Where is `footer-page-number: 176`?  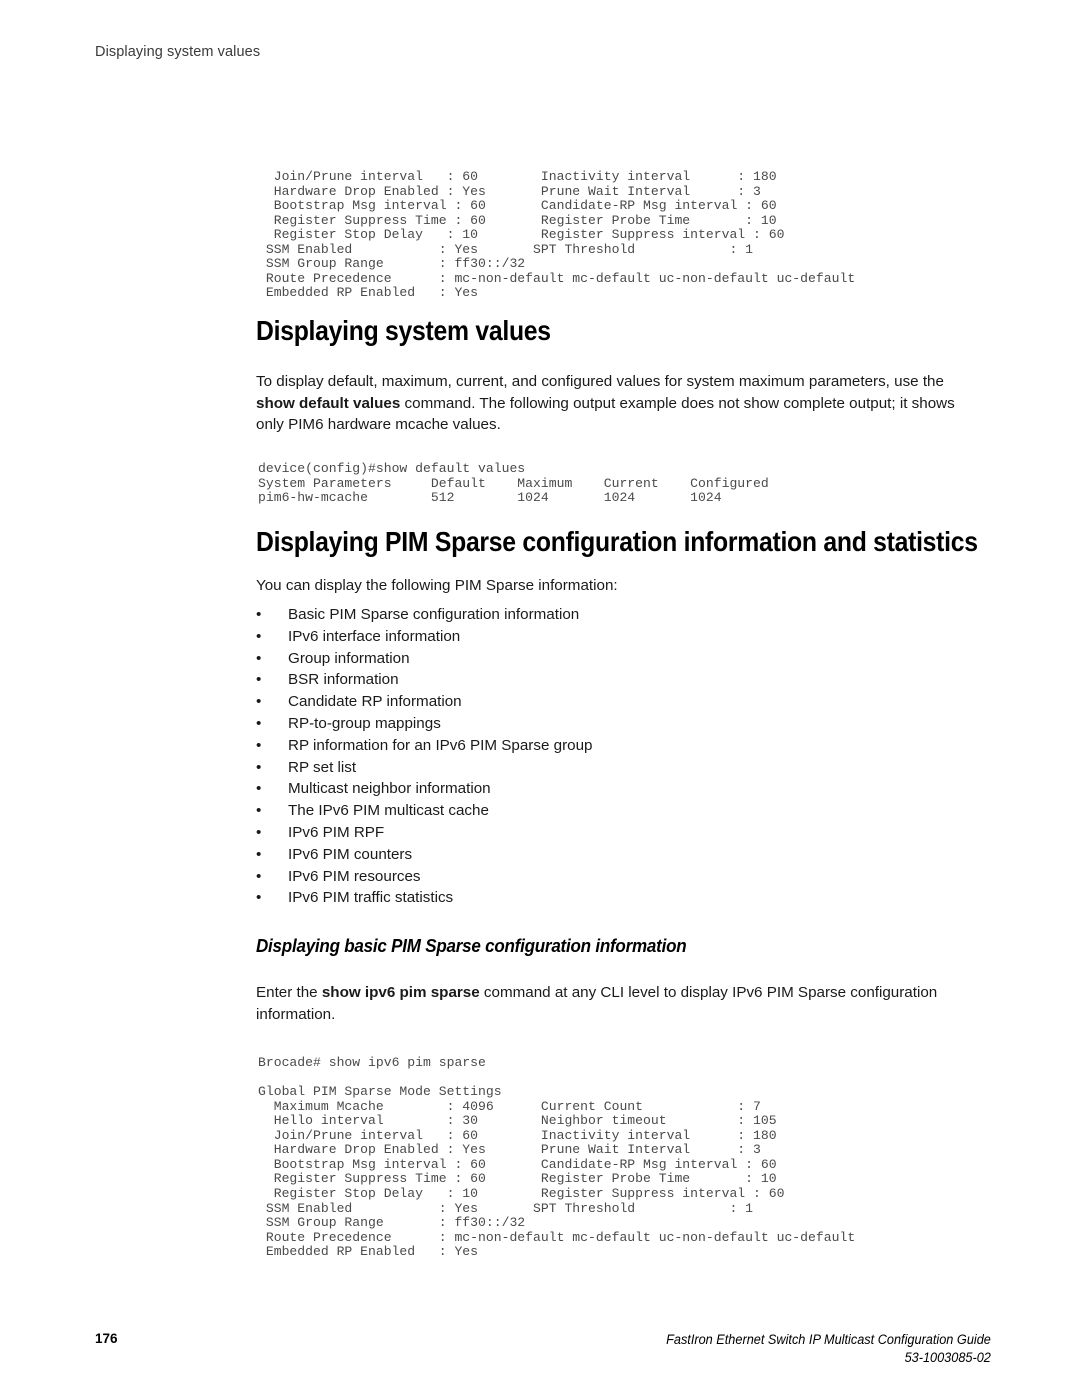
footer-page-number: 176 is located at coordinates (106, 1338).